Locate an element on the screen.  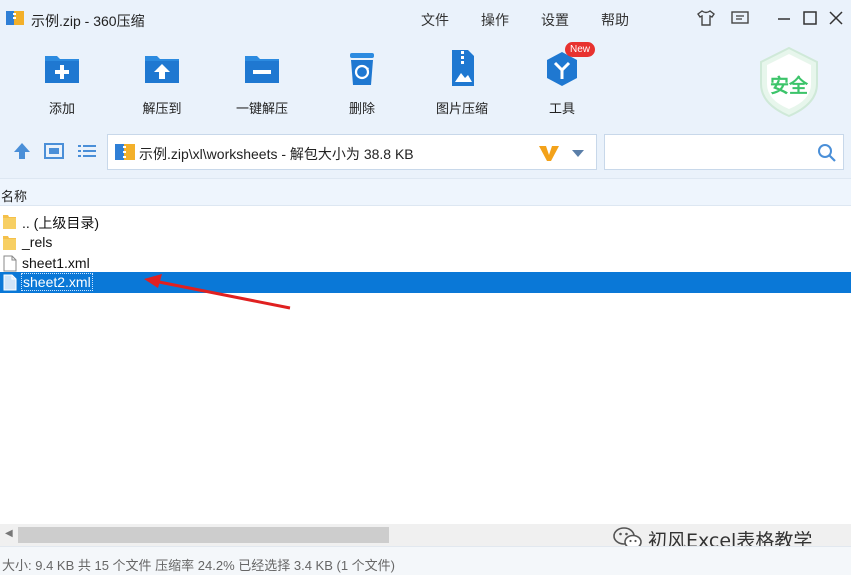
window-title: 示例.zip - 360压缩 is located at coordinates (88, 21).